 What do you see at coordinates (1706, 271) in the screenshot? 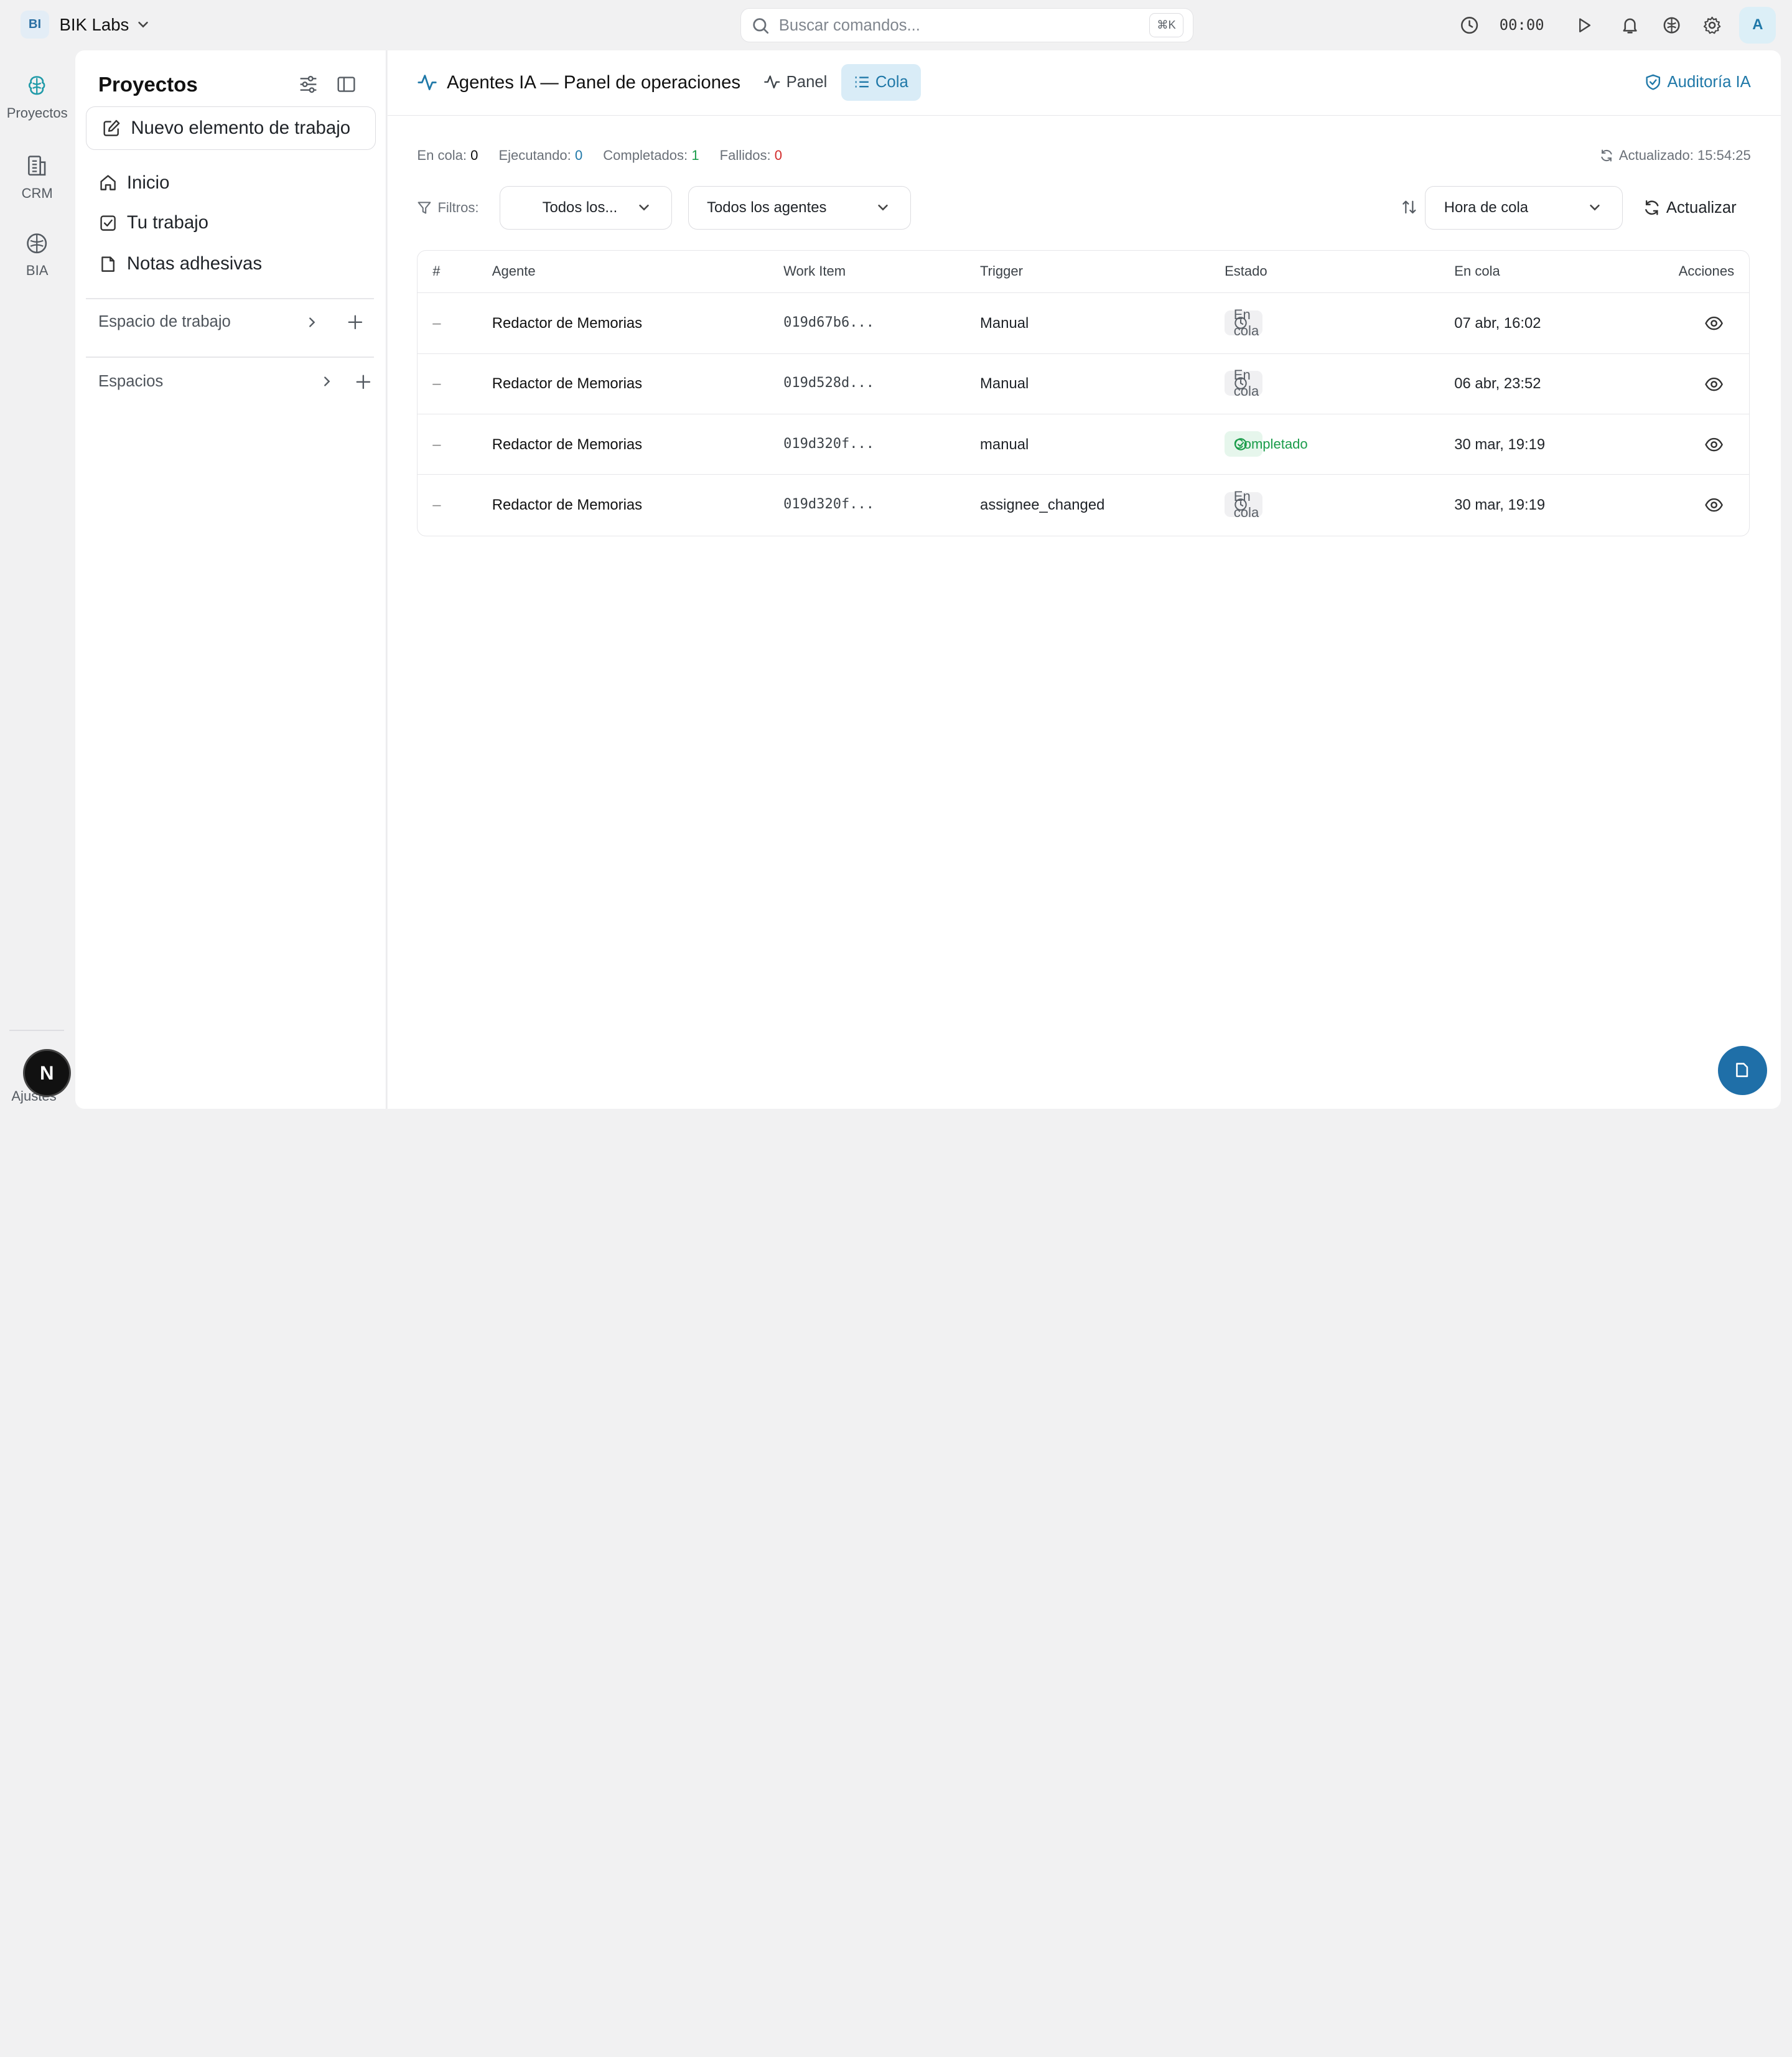
I see `col-header-actions: Acciones` at bounding box center [1706, 271].